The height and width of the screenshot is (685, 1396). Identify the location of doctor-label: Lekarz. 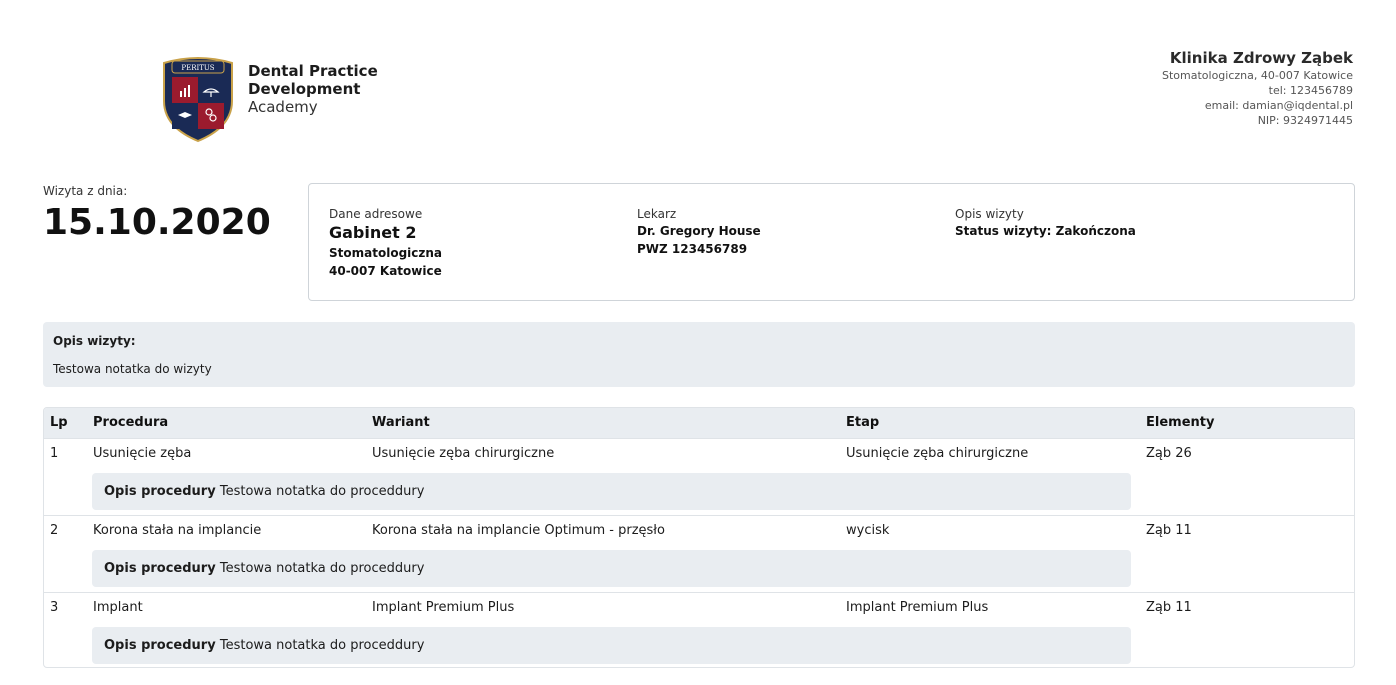
(657, 214).